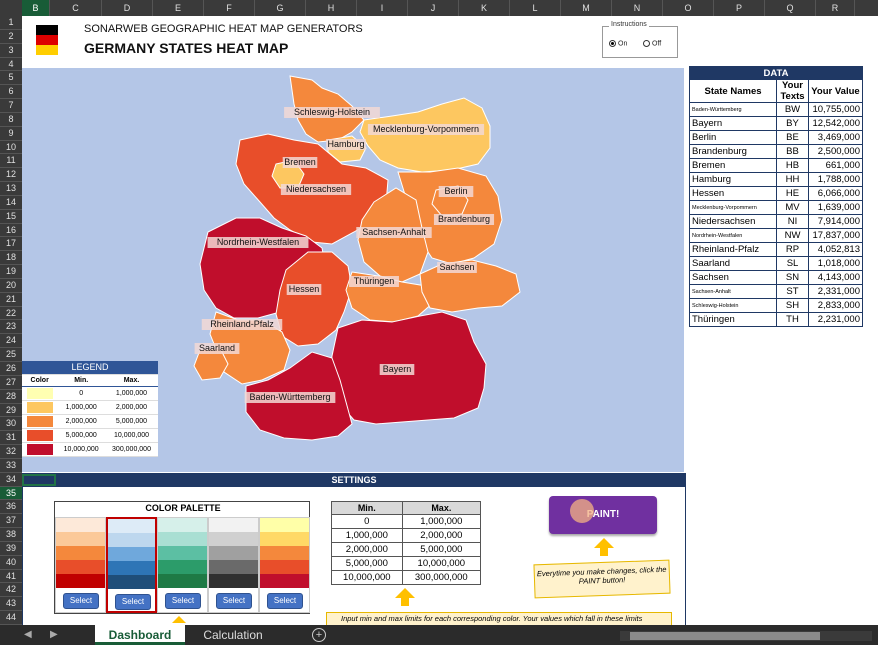 The image size is (878, 645). What do you see at coordinates (11, 341) in the screenshot?
I see `row-header: 24` at bounding box center [11, 341].